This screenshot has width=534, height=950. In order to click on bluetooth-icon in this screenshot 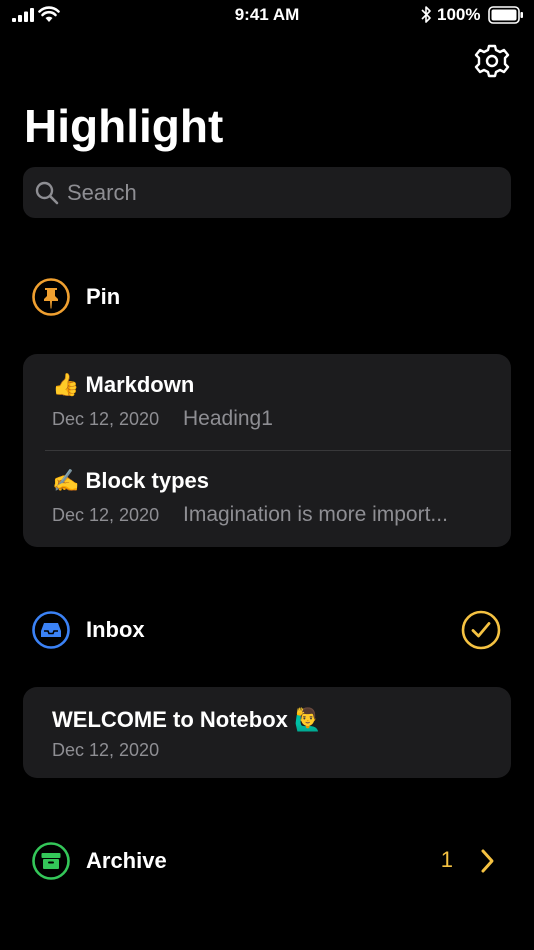, I will do `click(426, 14)`.